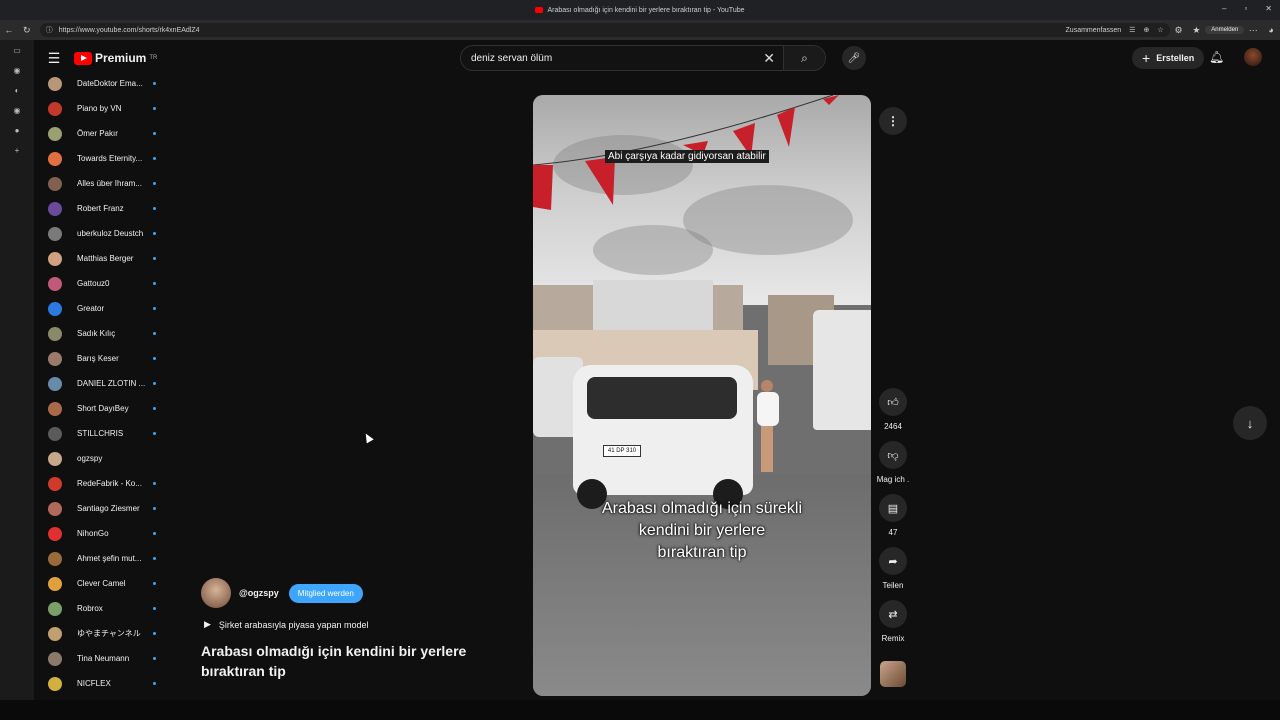 The height and width of the screenshot is (720, 1280). I want to click on sidebar-item-label: Greator, so click(91, 308).